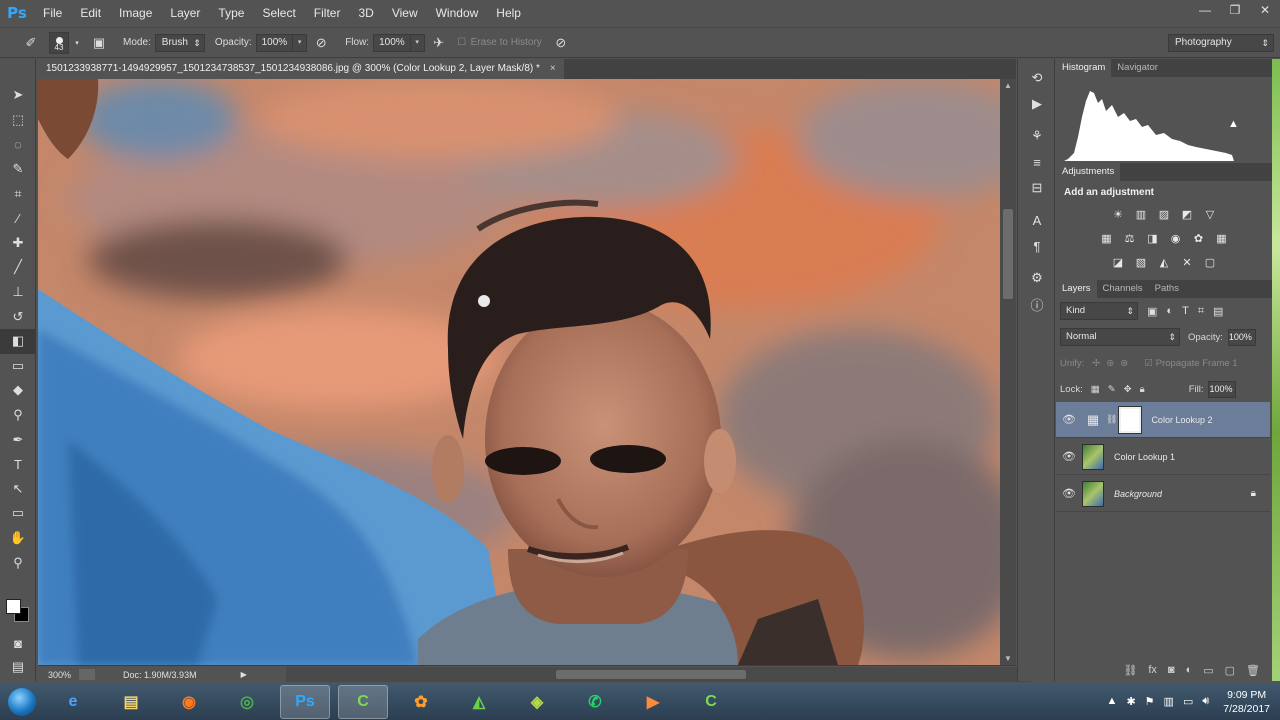  I want to click on menu-file: File, so click(52, 13).